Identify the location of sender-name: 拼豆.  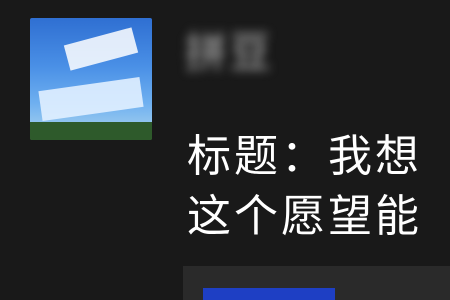
(229, 53).